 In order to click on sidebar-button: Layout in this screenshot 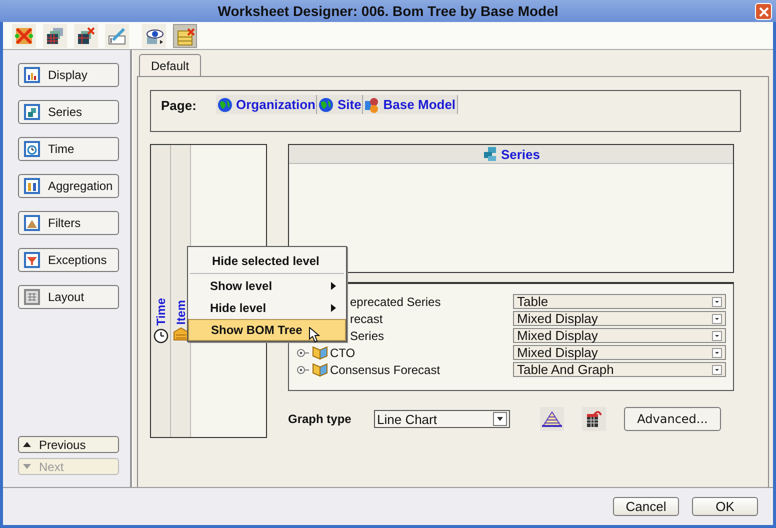, I will do `click(68, 297)`.